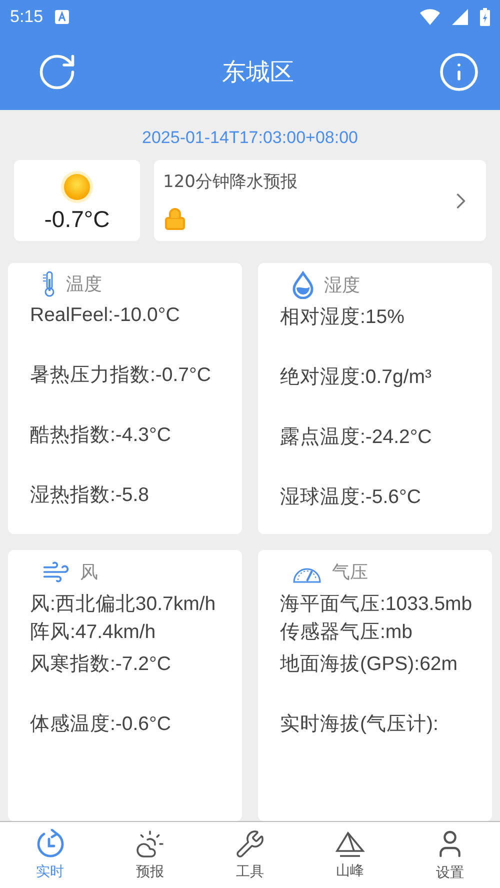 This screenshot has width=500, height=888. I want to click on detail-text: 地面海拔(GPS):62m, so click(369, 664).